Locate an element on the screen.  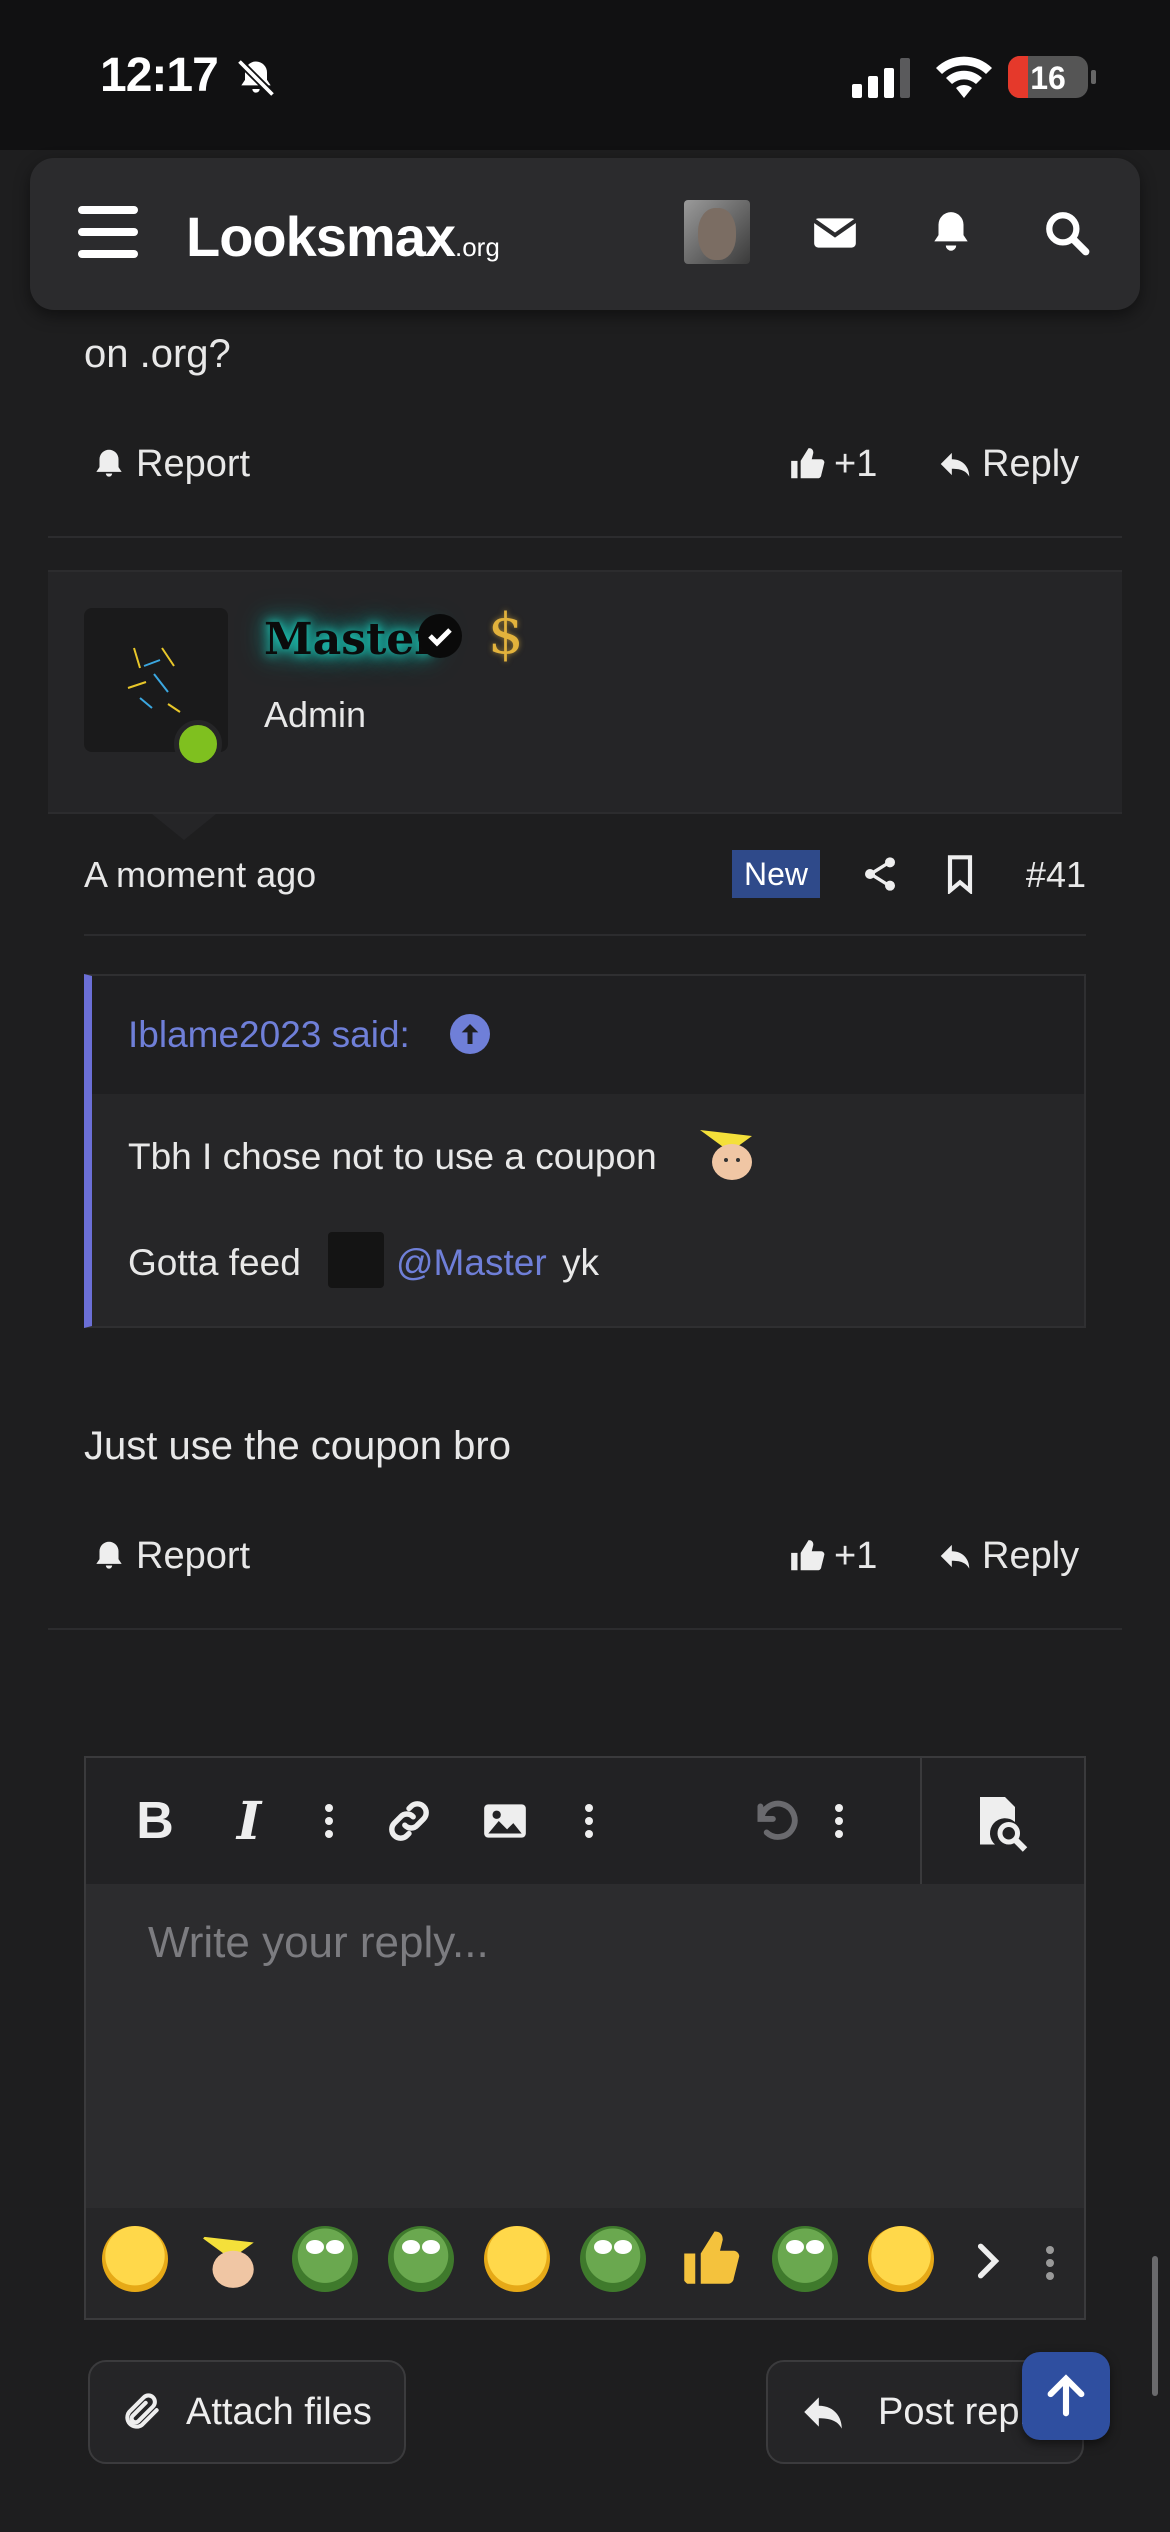
post-user-block: Master $ Admin is located at coordinates (585, 705).